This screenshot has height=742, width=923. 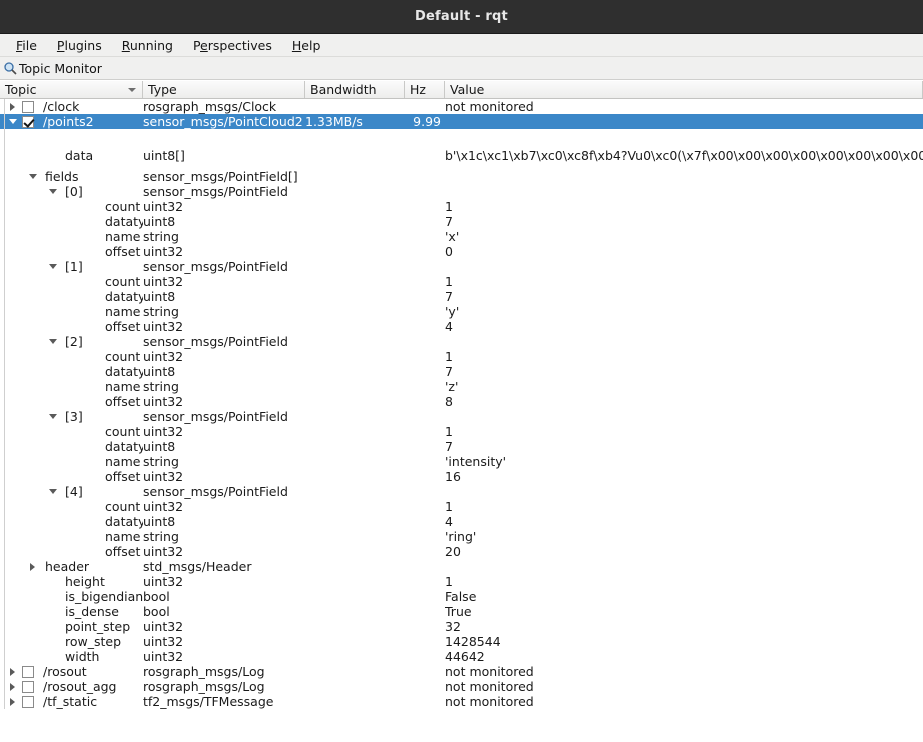 I want to click on cell-hz: 9.99, so click(x=425, y=121).